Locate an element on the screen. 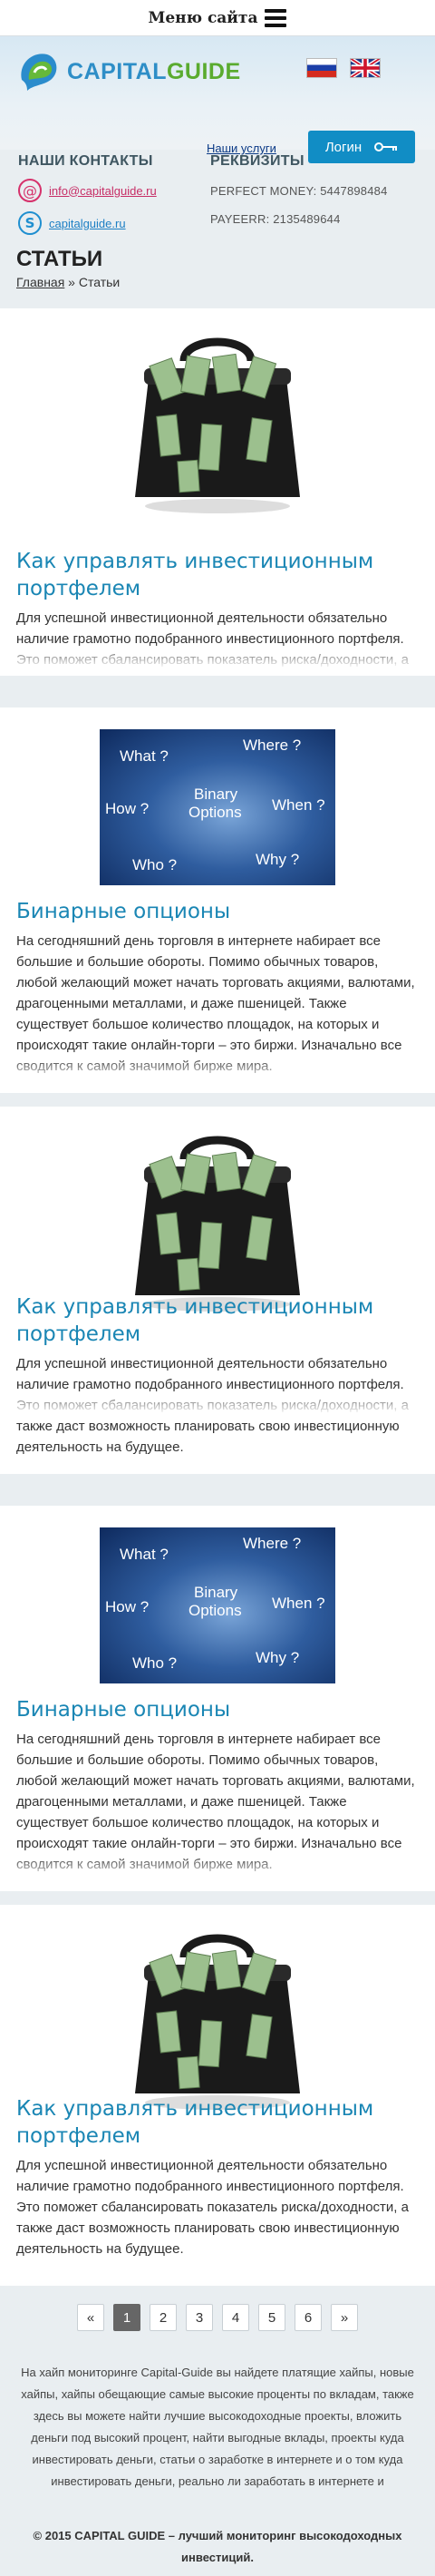 The image size is (435, 2576). email-icon: @ is located at coordinates (30, 190).